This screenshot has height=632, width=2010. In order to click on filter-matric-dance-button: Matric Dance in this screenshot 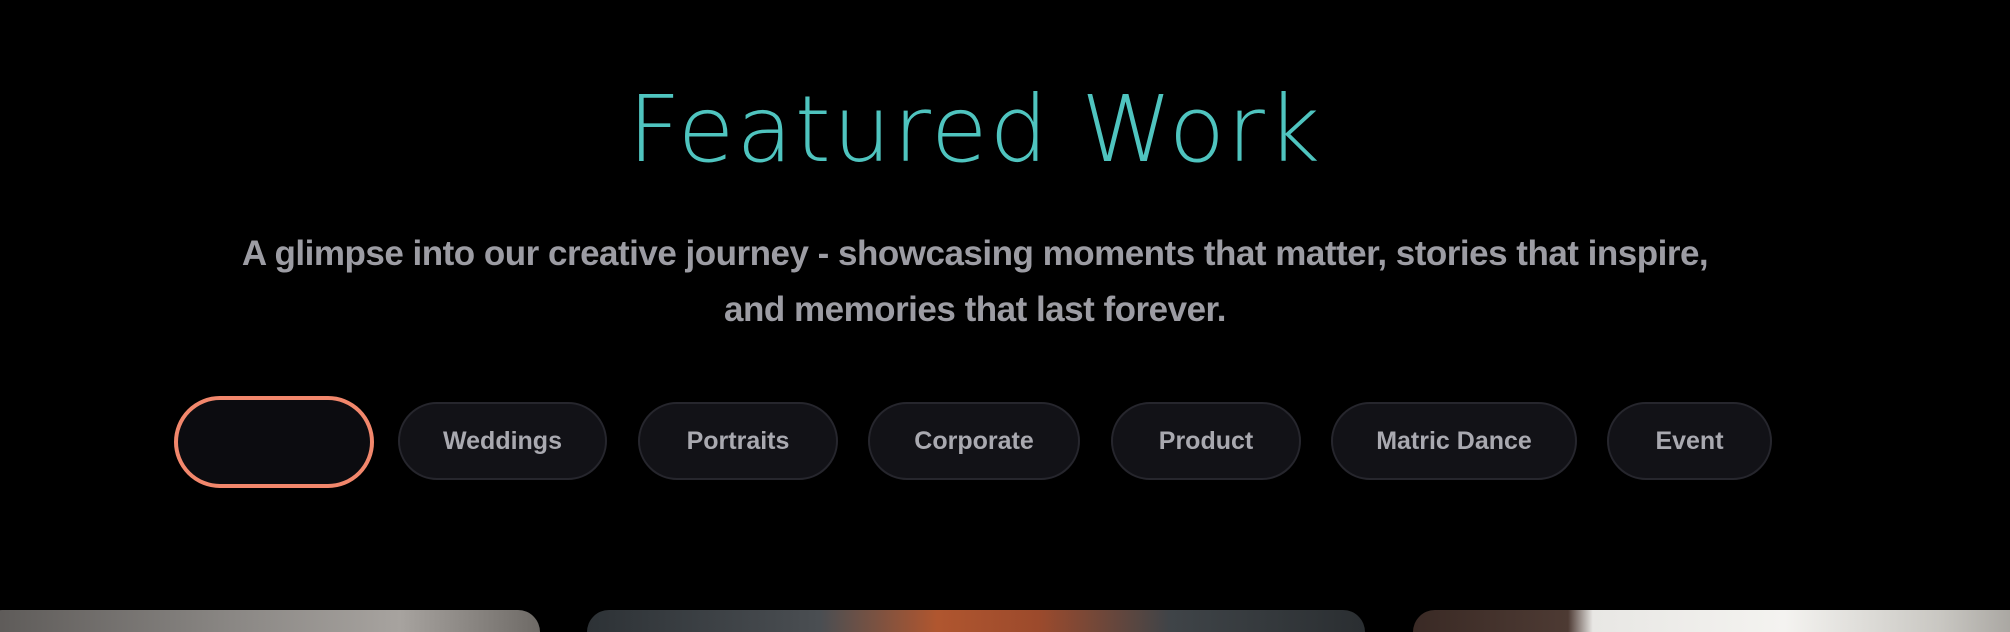, I will do `click(1454, 441)`.